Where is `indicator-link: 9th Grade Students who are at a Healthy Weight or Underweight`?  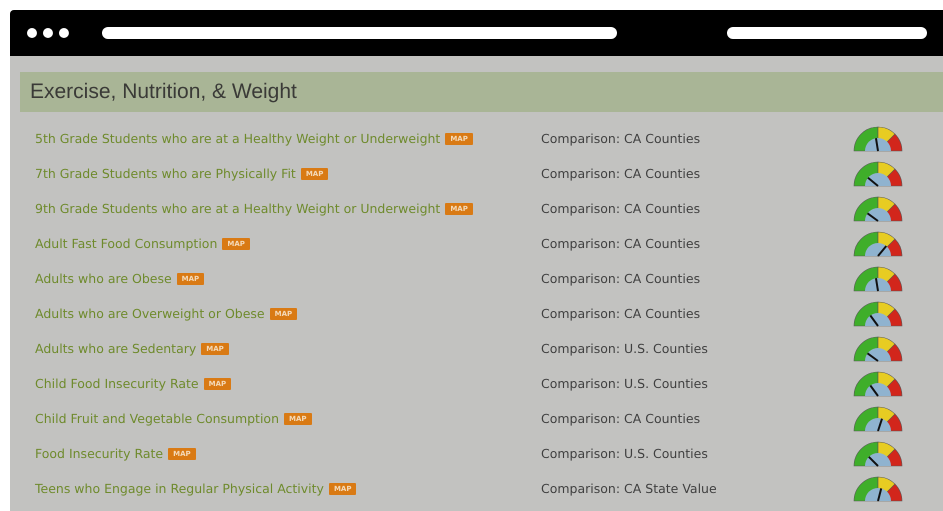 indicator-link: 9th Grade Students who are at a Healthy Weight or Underweight is located at coordinates (237, 208).